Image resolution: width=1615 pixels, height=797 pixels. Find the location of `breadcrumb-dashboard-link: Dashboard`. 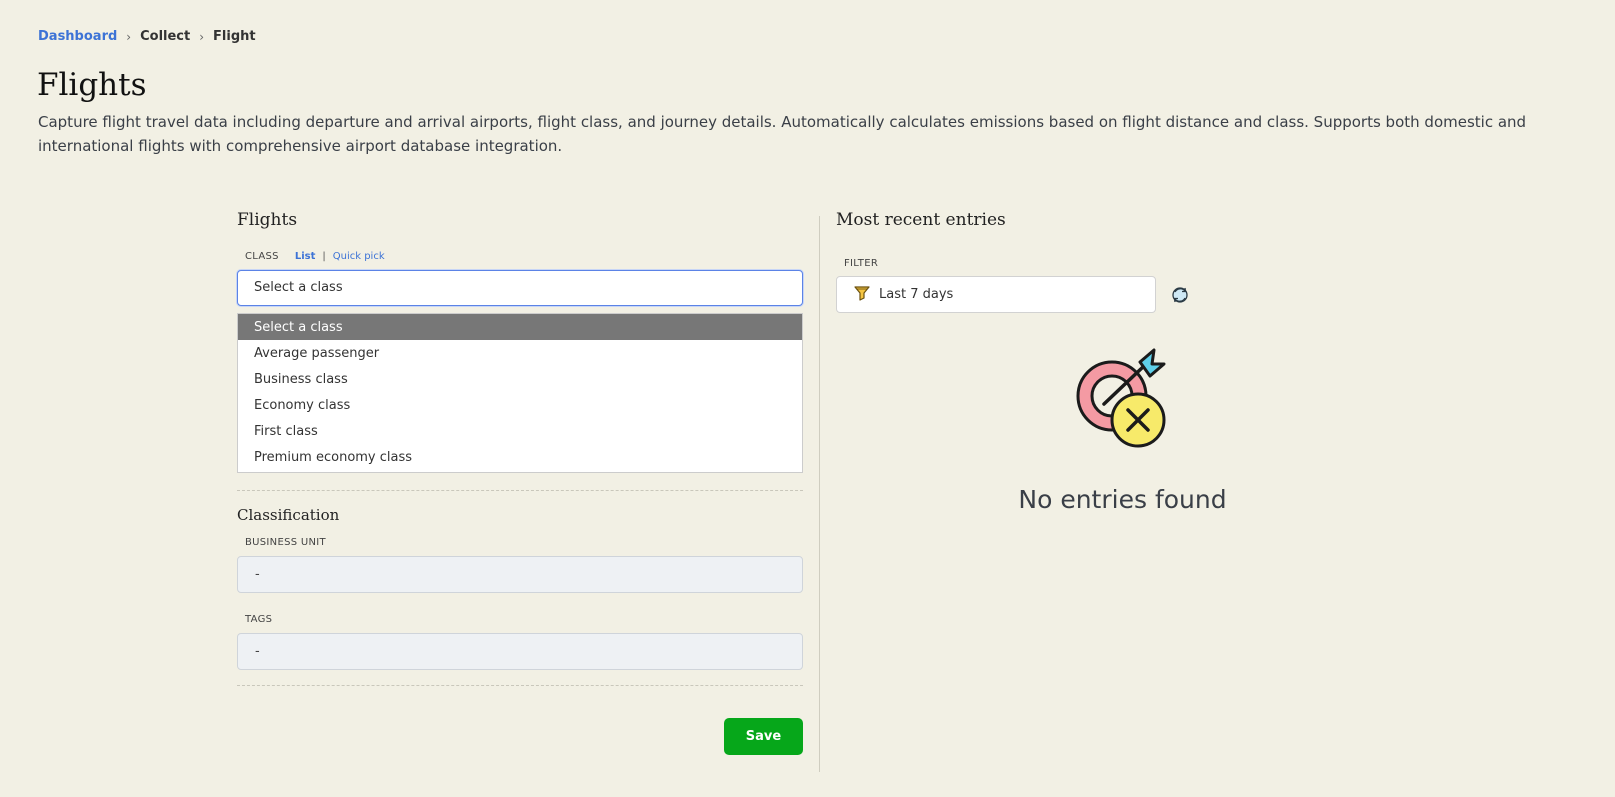

breadcrumb-dashboard-link: Dashboard is located at coordinates (77, 36).